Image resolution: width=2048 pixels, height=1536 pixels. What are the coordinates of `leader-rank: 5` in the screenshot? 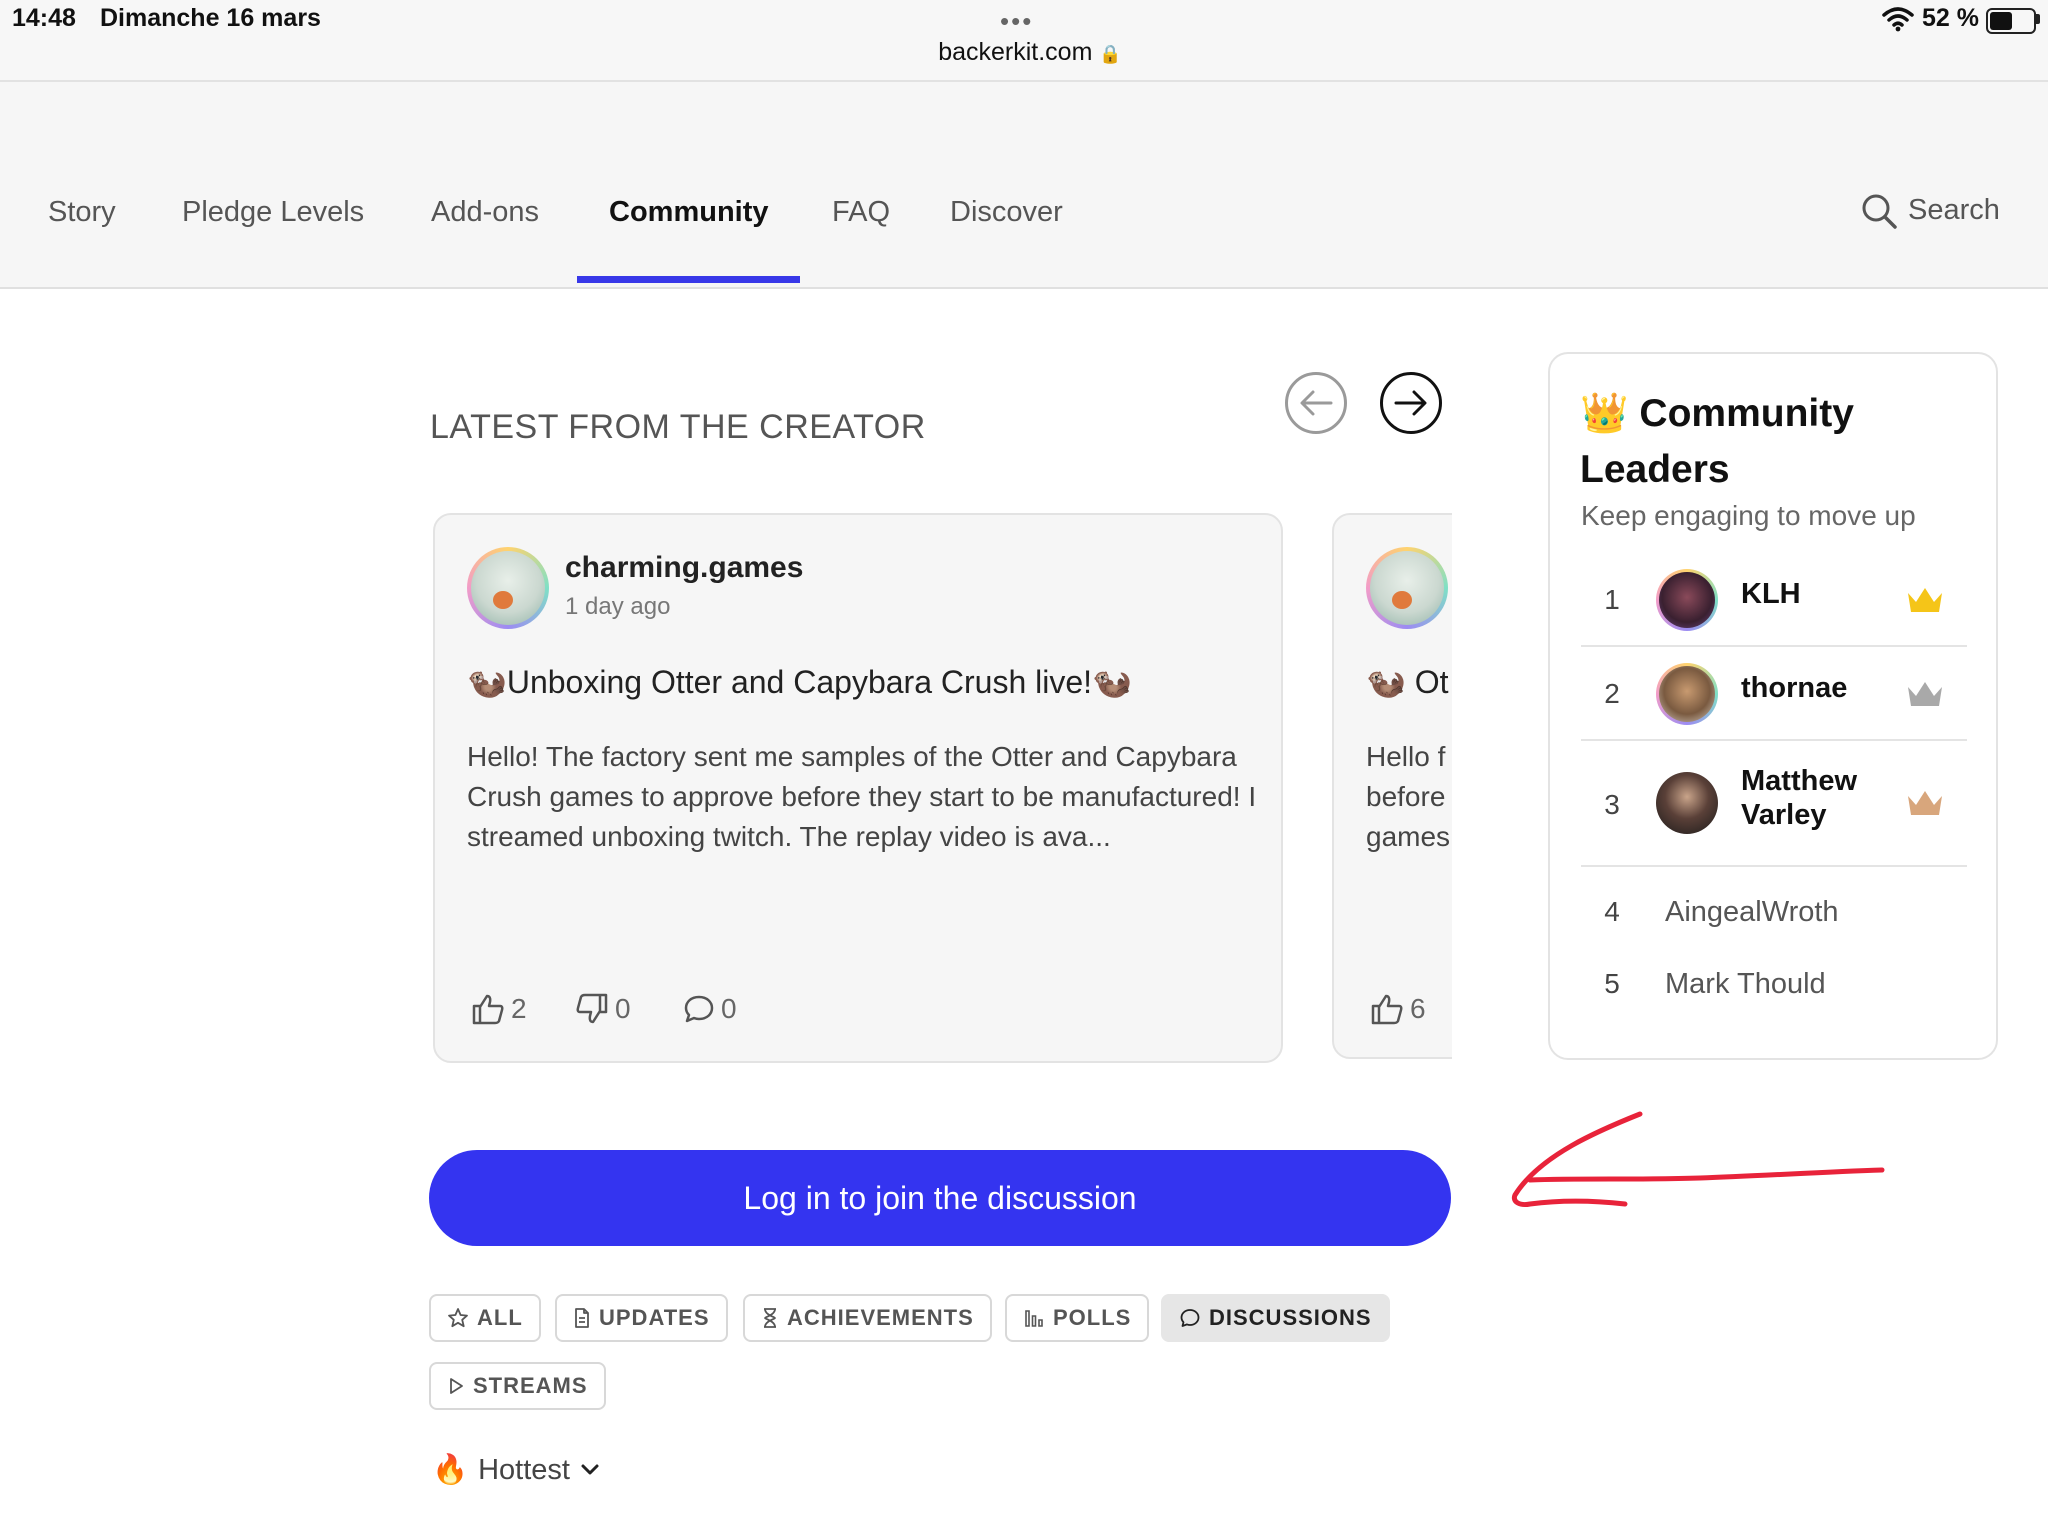 It's located at (1612, 983).